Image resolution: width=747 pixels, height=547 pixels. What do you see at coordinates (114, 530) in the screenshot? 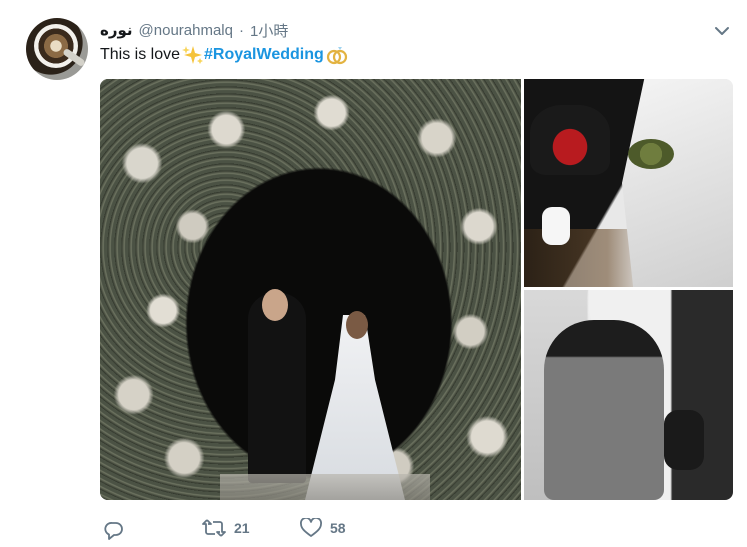
I see `reply-icon` at bounding box center [114, 530].